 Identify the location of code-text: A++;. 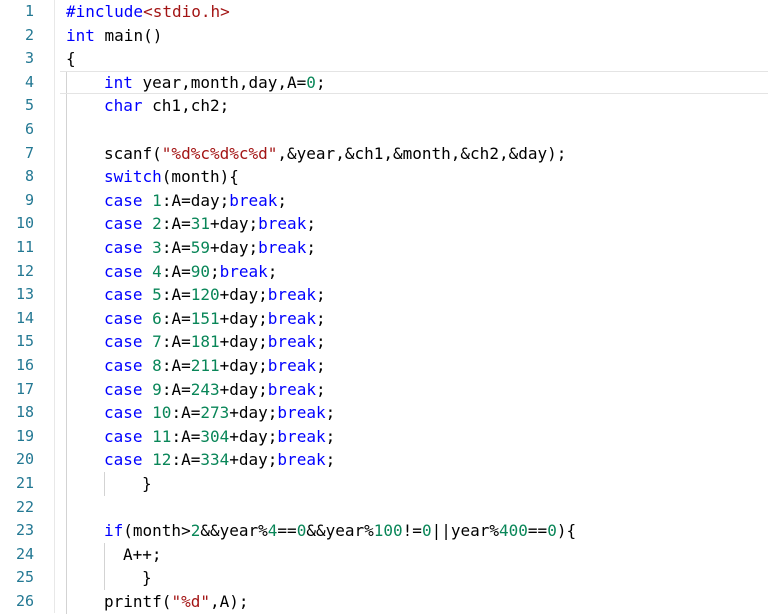
(142, 555).